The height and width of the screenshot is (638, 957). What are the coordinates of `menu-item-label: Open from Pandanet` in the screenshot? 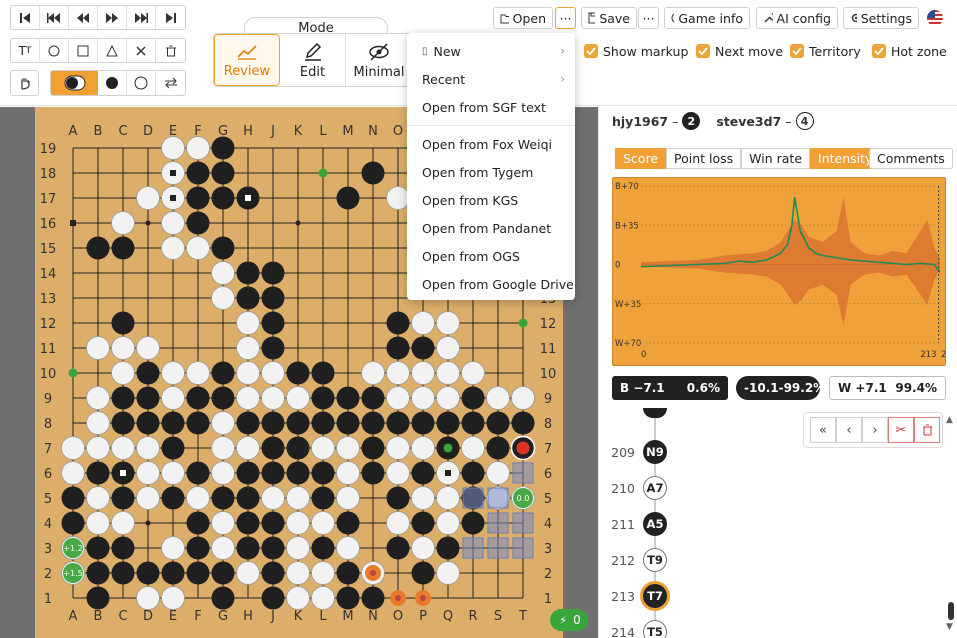 It's located at (487, 228).